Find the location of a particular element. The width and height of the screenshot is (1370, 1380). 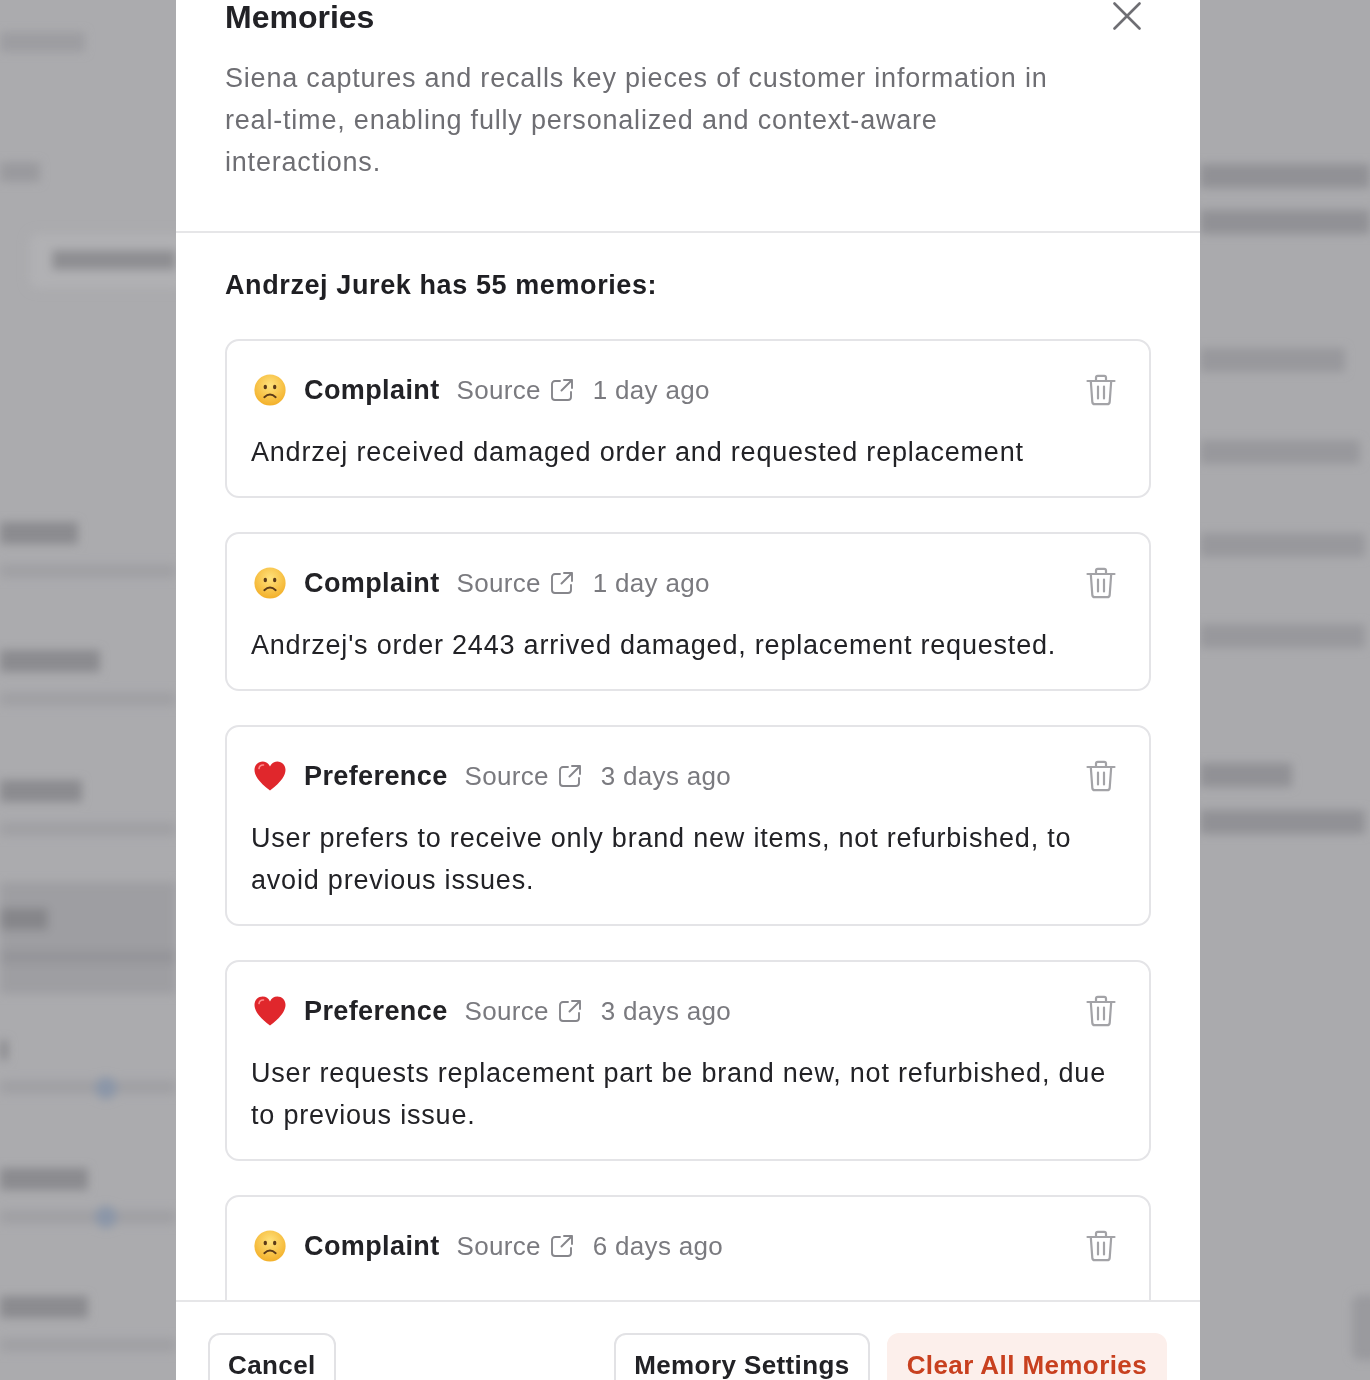

dialog-button: Memory Settings is located at coordinates (742, 1356).